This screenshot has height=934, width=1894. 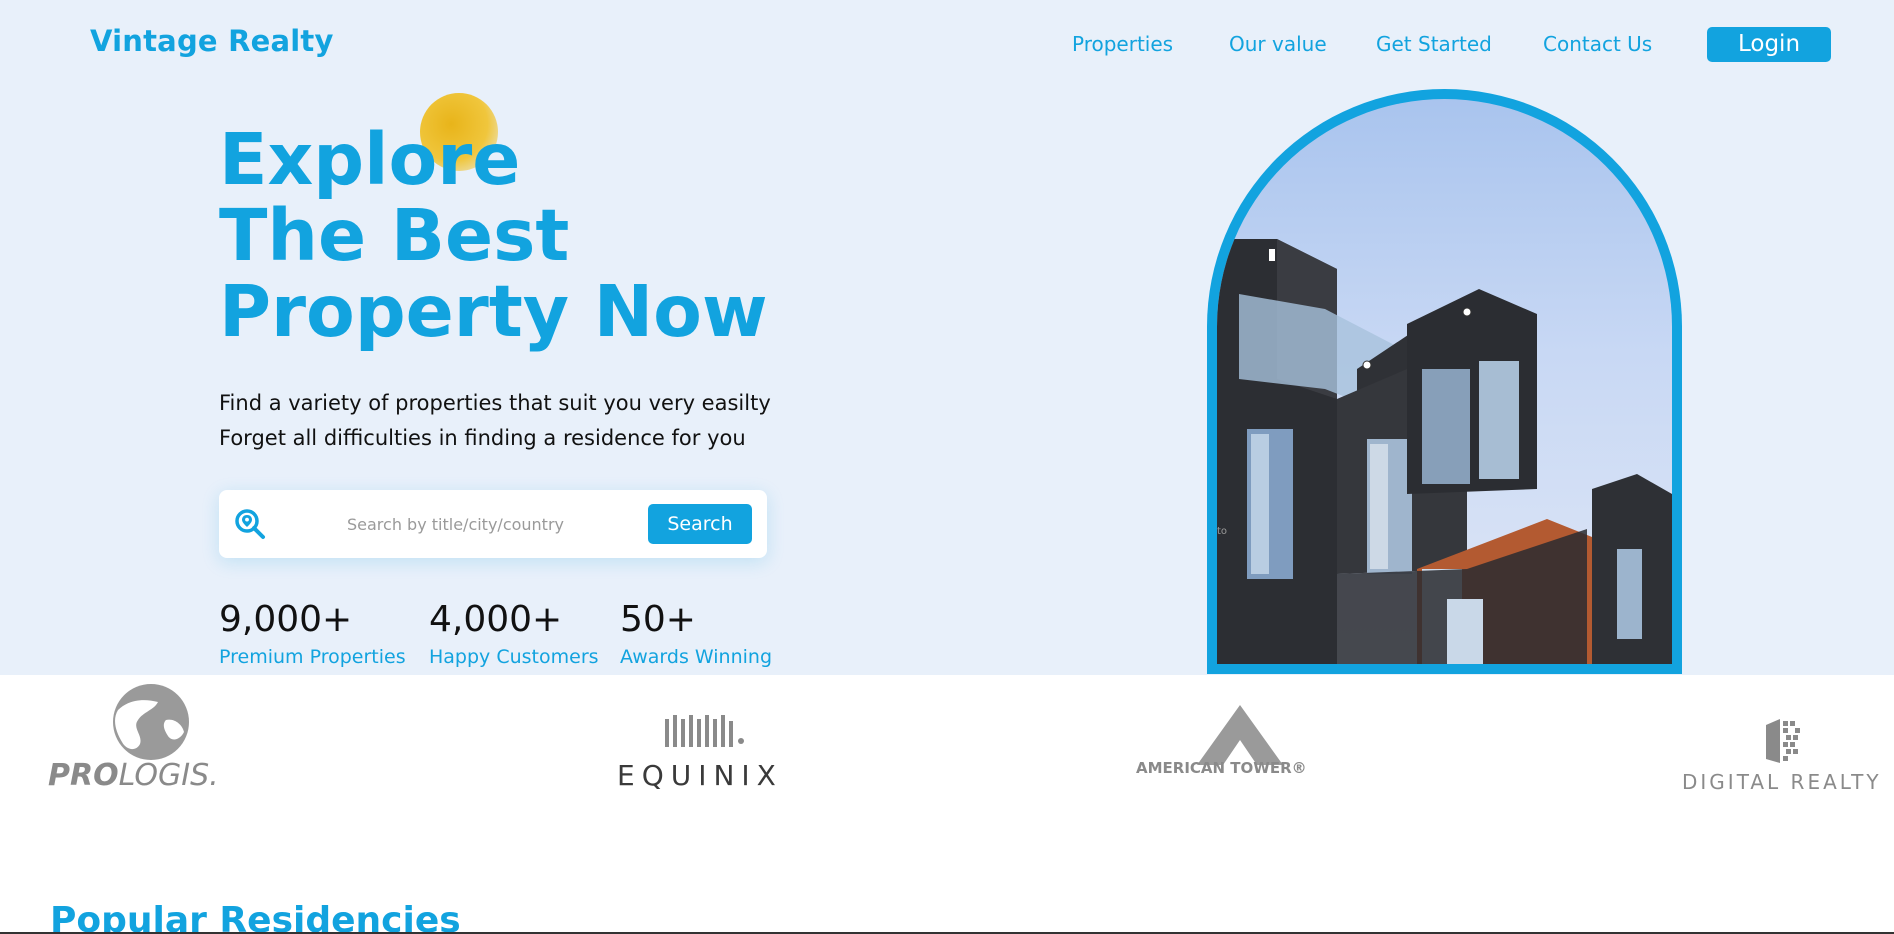 I want to click on nav-link-our-value: Our value, so click(x=1278, y=44).